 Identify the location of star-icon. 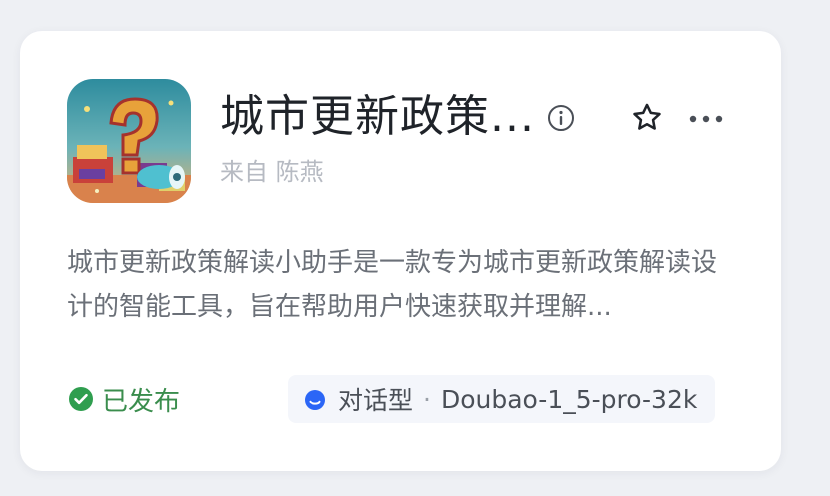
(647, 118).